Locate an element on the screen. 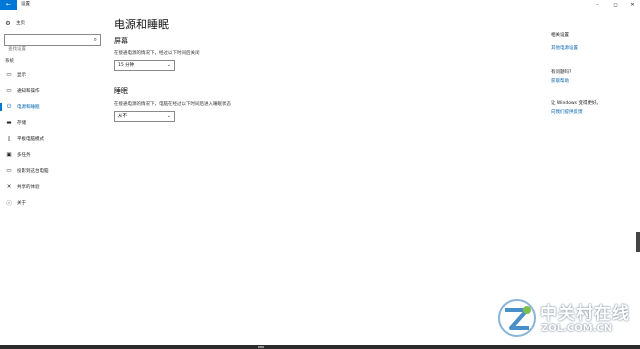 This screenshot has width=640, height=349. screen-timeout-select: 15 分钟 ⌄ is located at coordinates (144, 65).